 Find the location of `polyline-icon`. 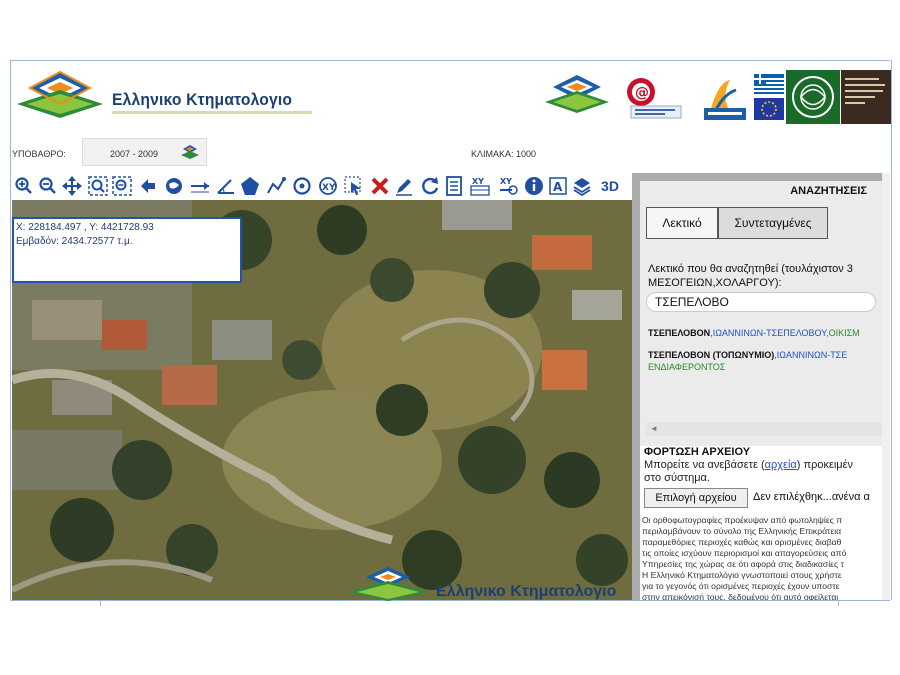

polyline-icon is located at coordinates (276, 186).